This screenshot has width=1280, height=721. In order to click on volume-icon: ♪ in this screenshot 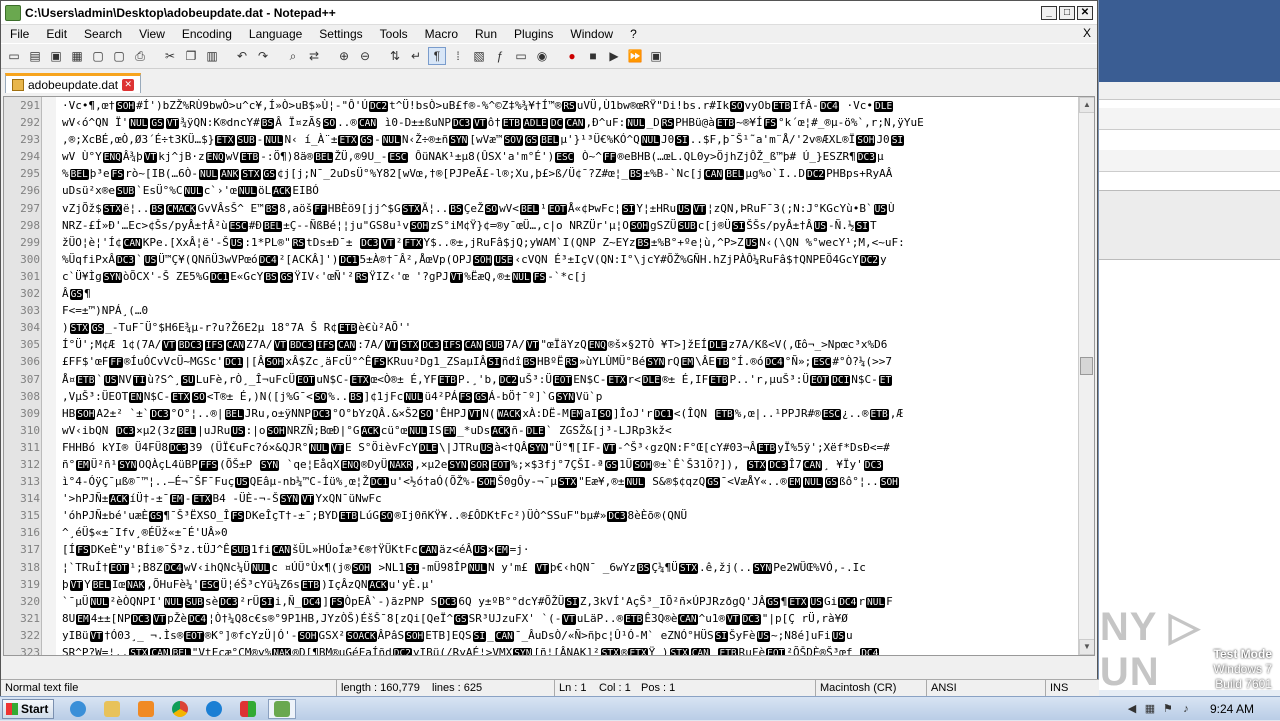, I will do `click(1186, 709)`.